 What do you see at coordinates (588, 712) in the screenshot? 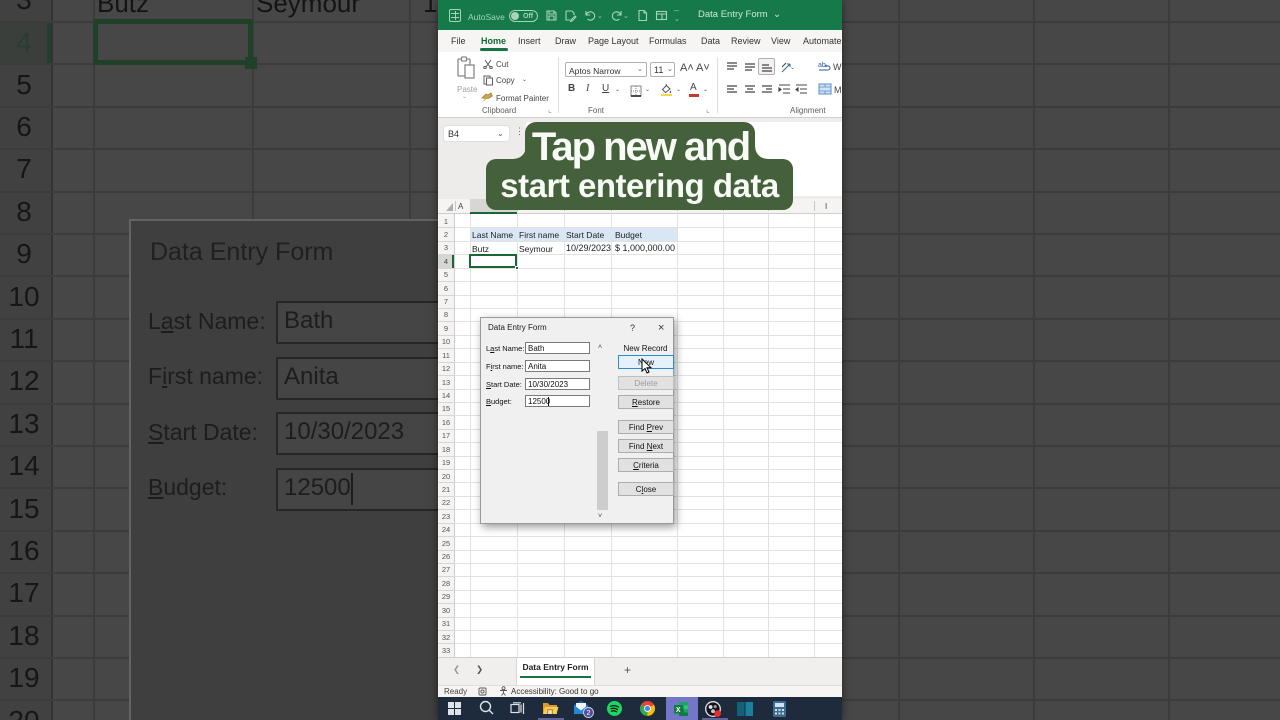
I see `svg-text: 2` at bounding box center [588, 712].